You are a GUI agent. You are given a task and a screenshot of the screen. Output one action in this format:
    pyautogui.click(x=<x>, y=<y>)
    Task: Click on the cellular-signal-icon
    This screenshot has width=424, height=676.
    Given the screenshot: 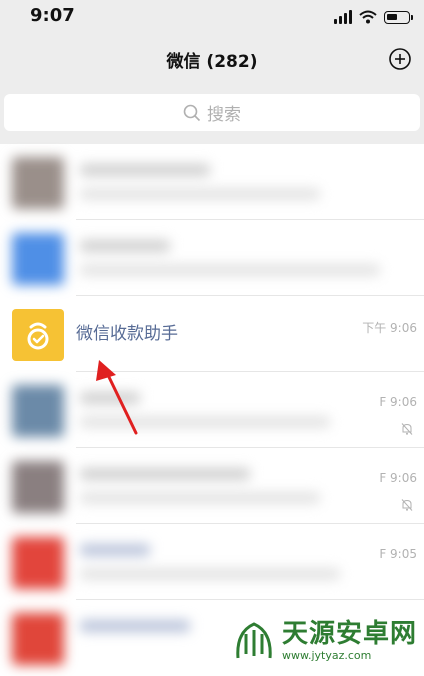 What is the action you would take?
    pyautogui.click(x=343, y=17)
    